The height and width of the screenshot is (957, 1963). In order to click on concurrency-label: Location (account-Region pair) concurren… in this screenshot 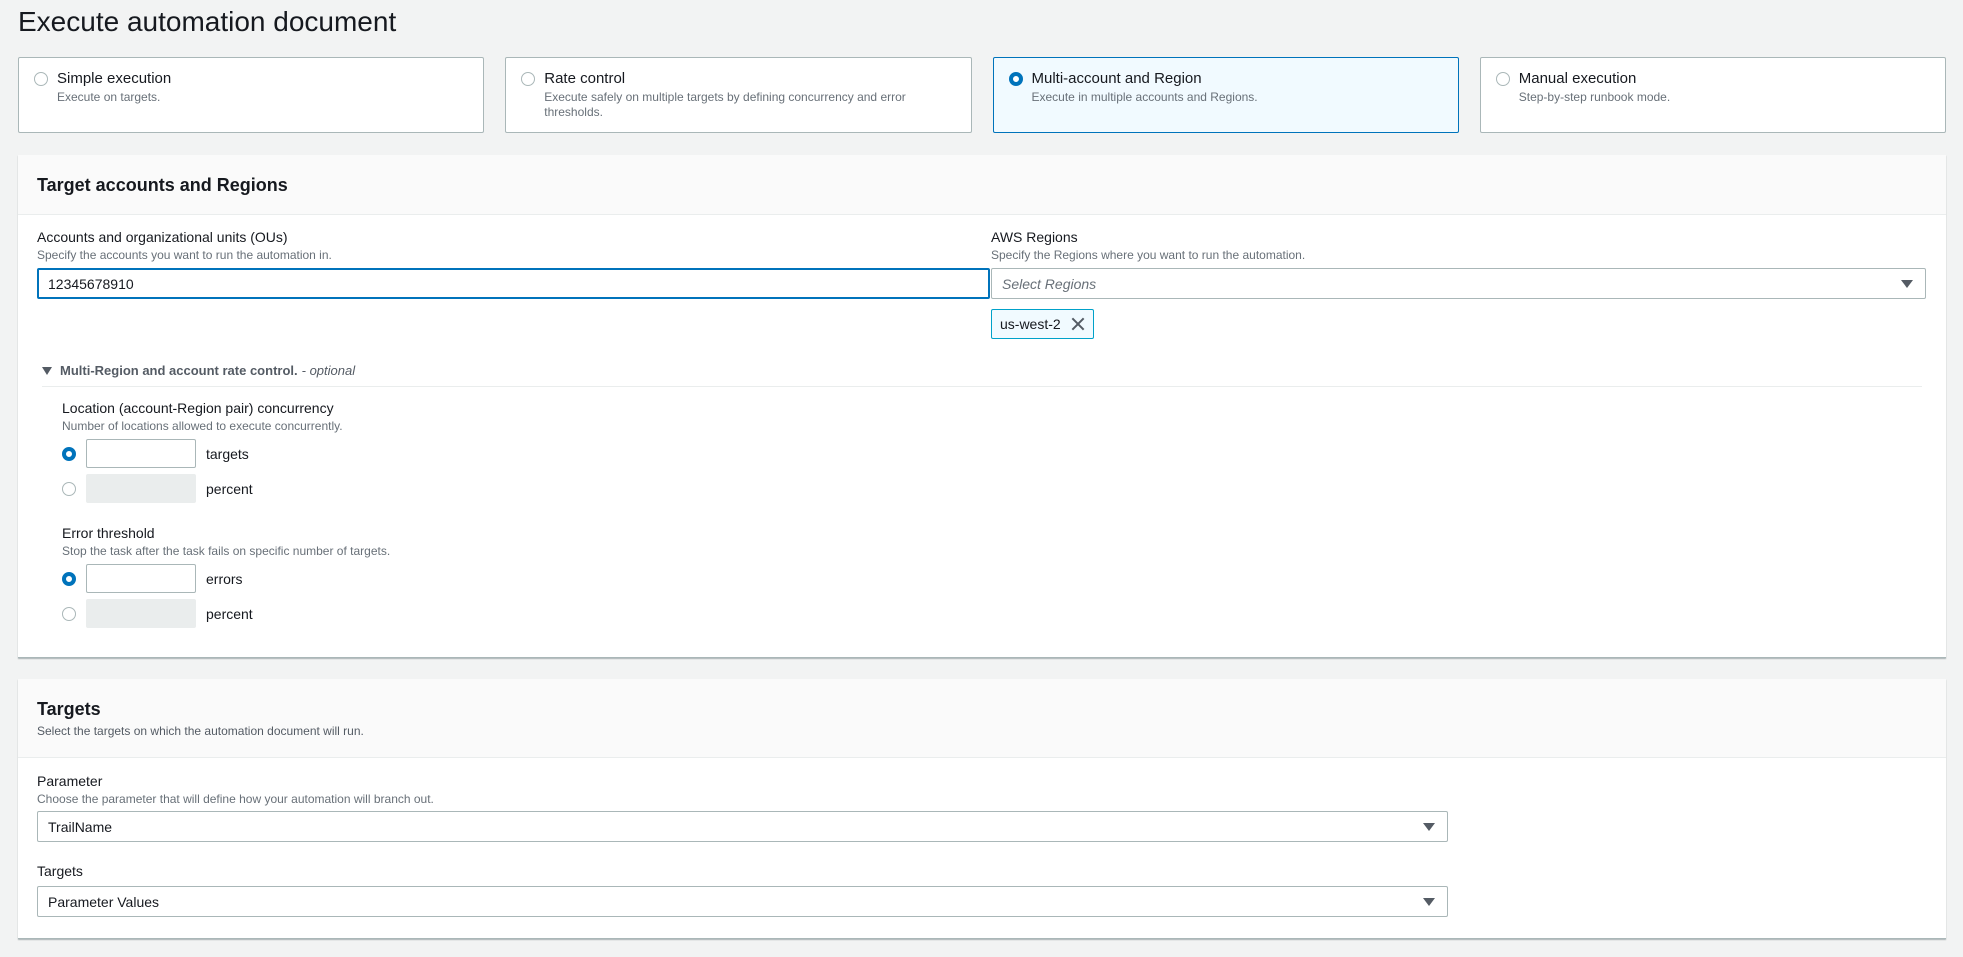, I will do `click(198, 408)`.